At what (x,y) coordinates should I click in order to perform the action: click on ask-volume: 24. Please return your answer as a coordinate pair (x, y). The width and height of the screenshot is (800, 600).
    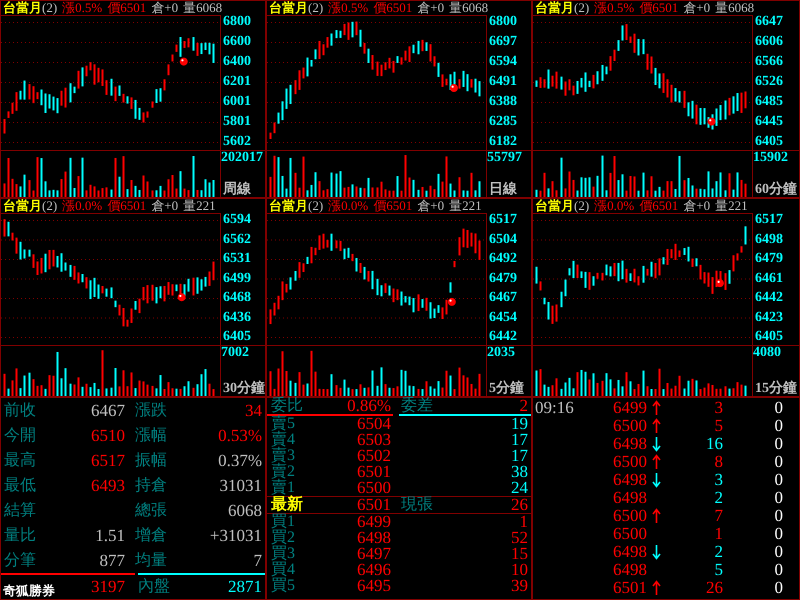
    Looking at the image, I should click on (519, 488).